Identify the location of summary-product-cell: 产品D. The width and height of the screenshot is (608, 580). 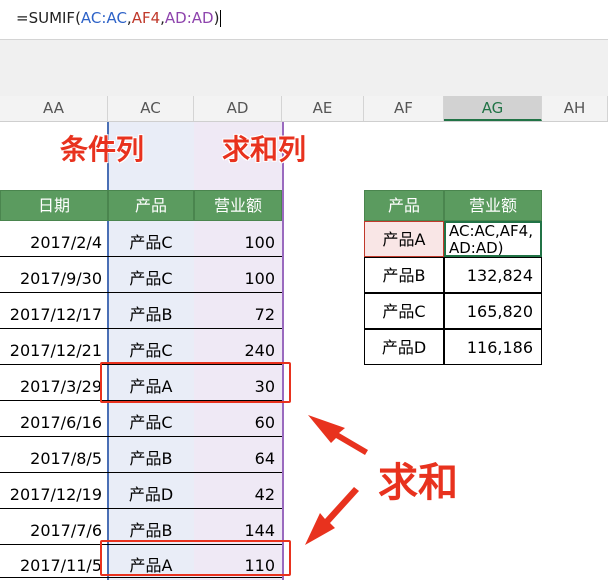
(404, 347).